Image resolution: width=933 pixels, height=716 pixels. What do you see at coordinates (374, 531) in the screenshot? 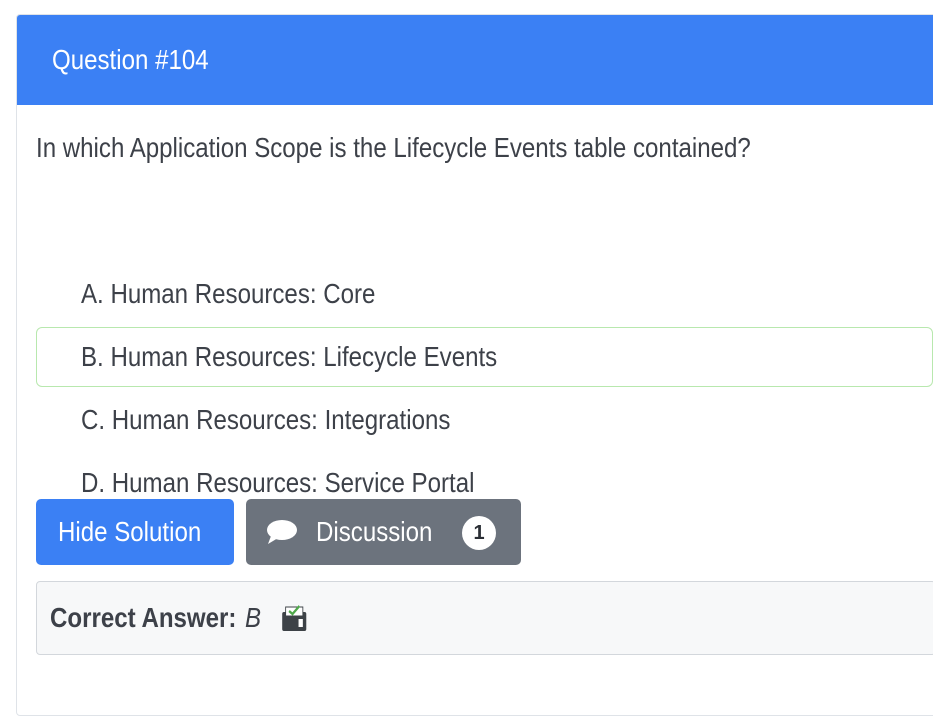
I see `discussion-label: Discussion` at bounding box center [374, 531].